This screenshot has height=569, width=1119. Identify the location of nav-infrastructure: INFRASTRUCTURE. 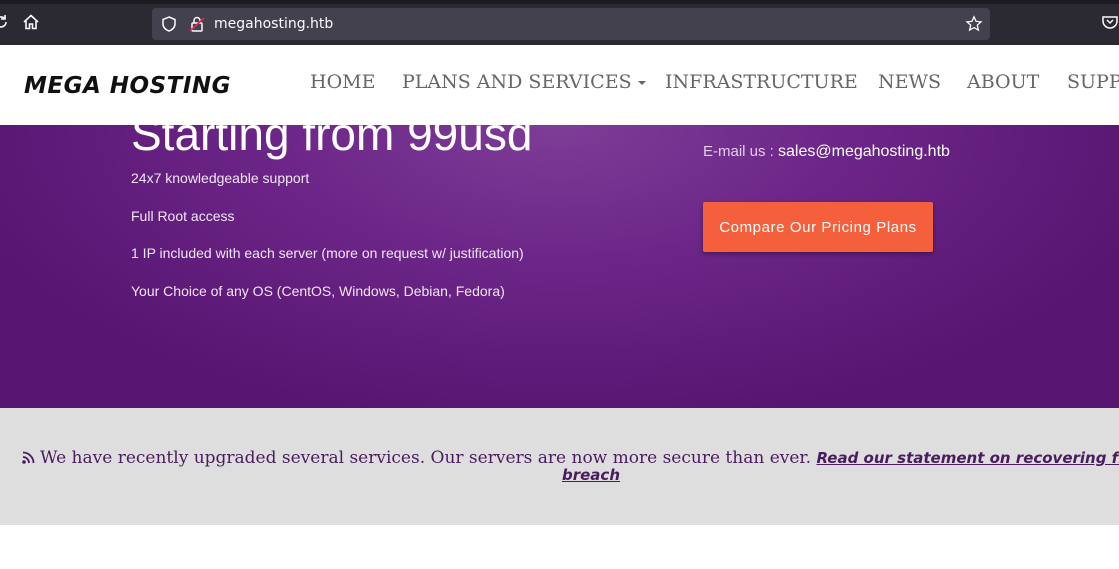
(761, 82).